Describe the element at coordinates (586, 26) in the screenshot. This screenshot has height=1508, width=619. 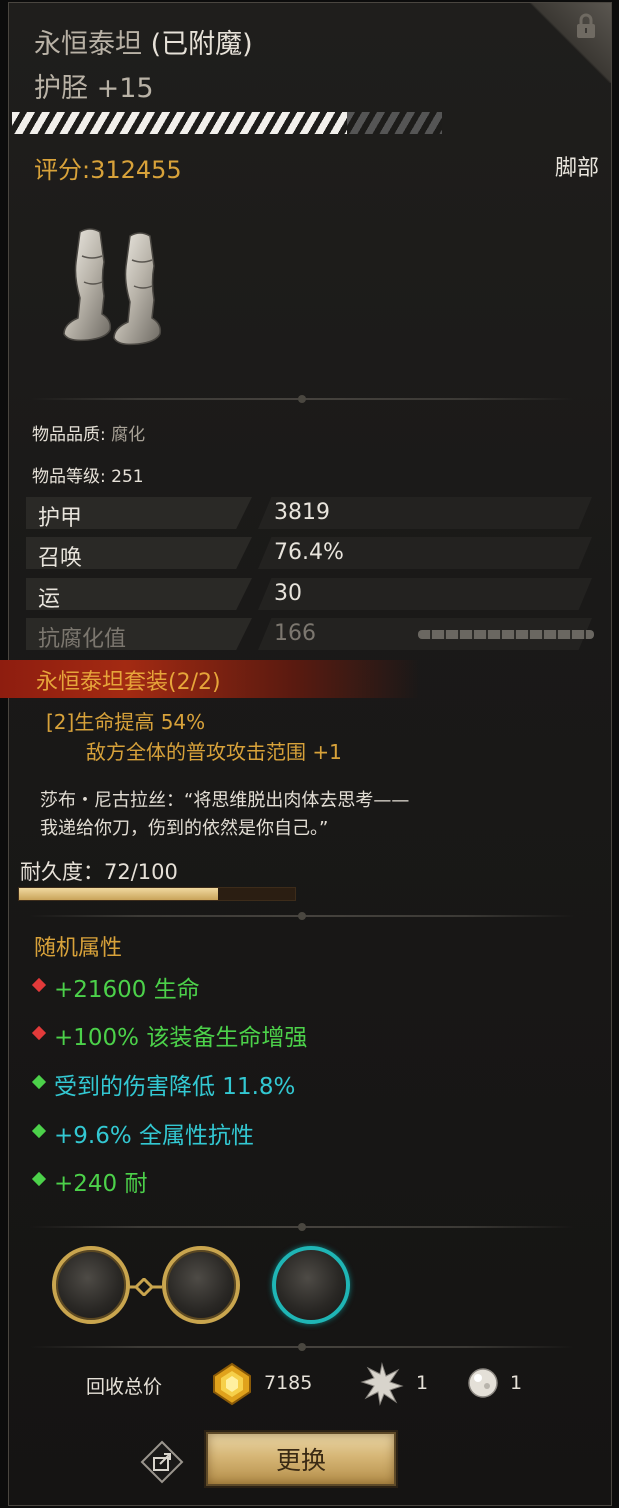
I see `lock-icon` at that location.